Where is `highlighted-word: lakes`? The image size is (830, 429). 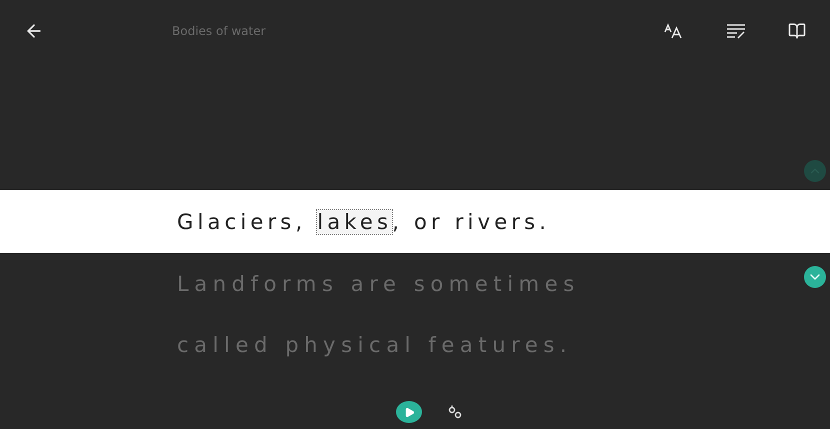 highlighted-word: lakes is located at coordinates (354, 222).